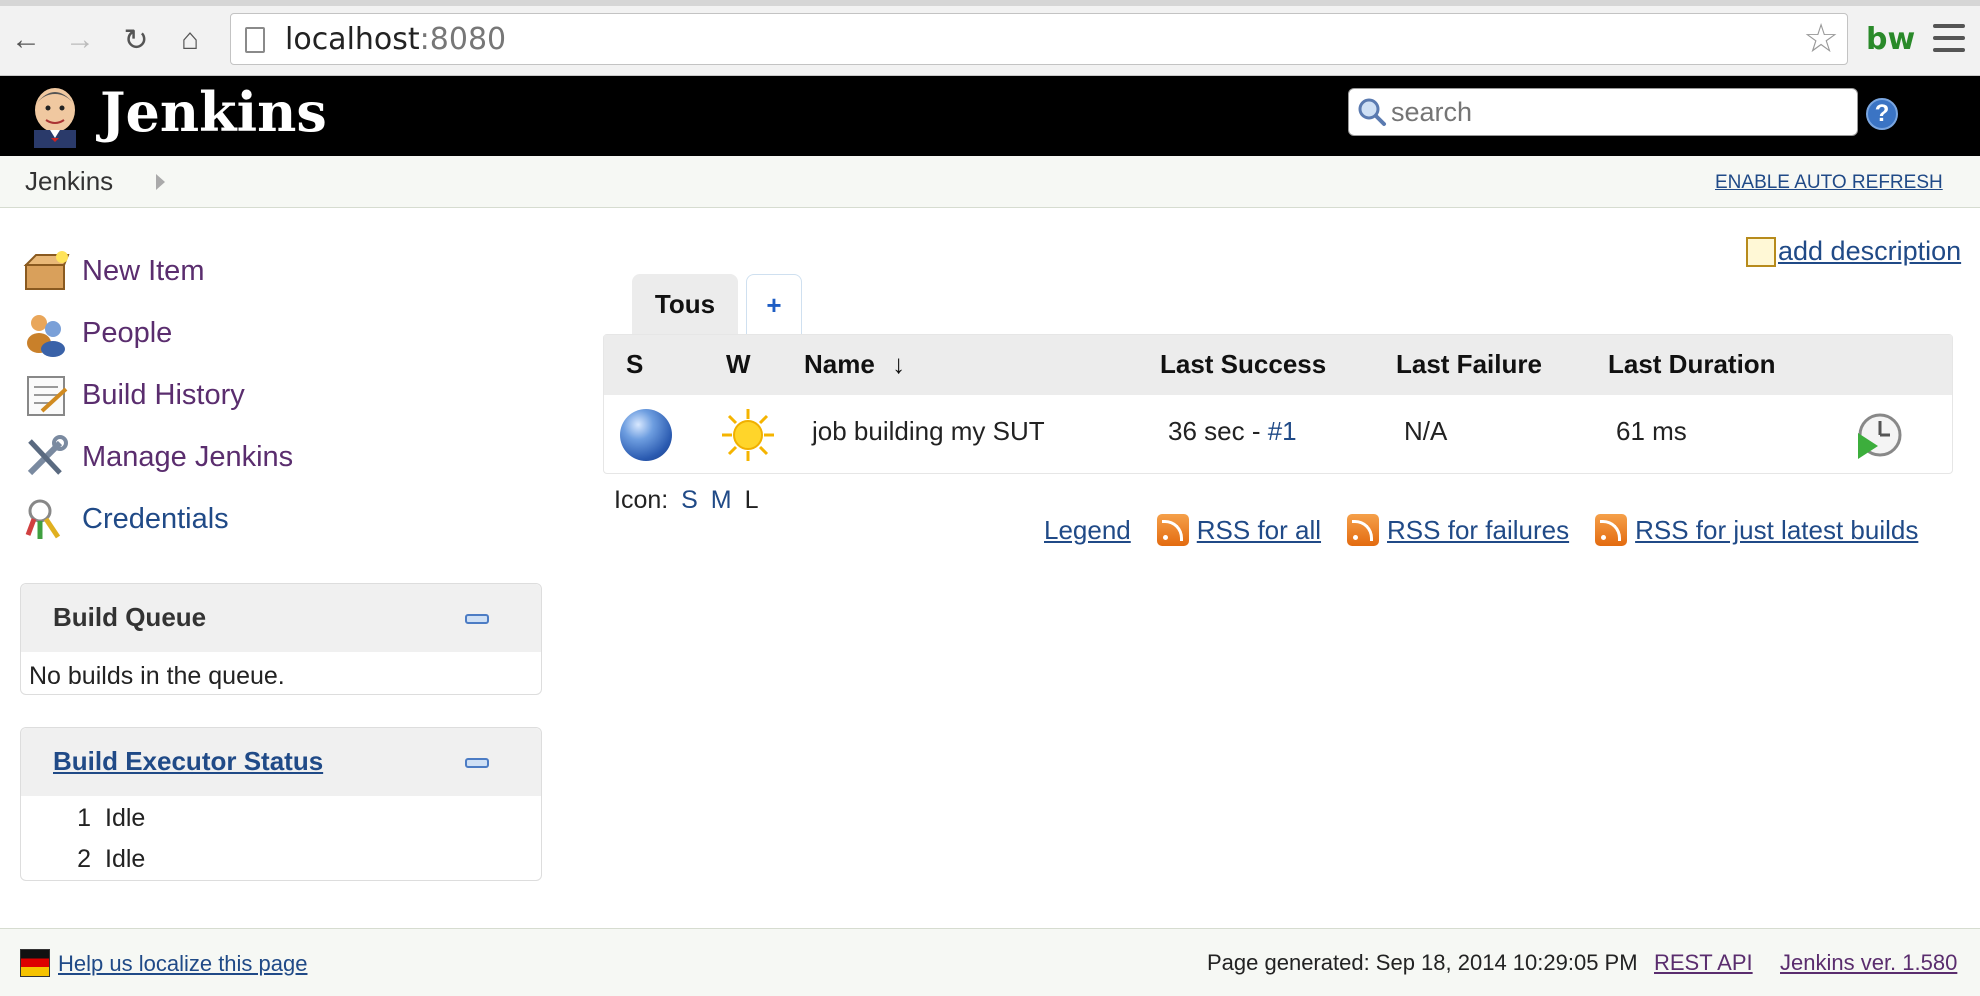 The width and height of the screenshot is (1980, 996). Describe the element at coordinates (1039, 39) in the screenshot. I see `address-bar: localhost:8080 ☆` at that location.